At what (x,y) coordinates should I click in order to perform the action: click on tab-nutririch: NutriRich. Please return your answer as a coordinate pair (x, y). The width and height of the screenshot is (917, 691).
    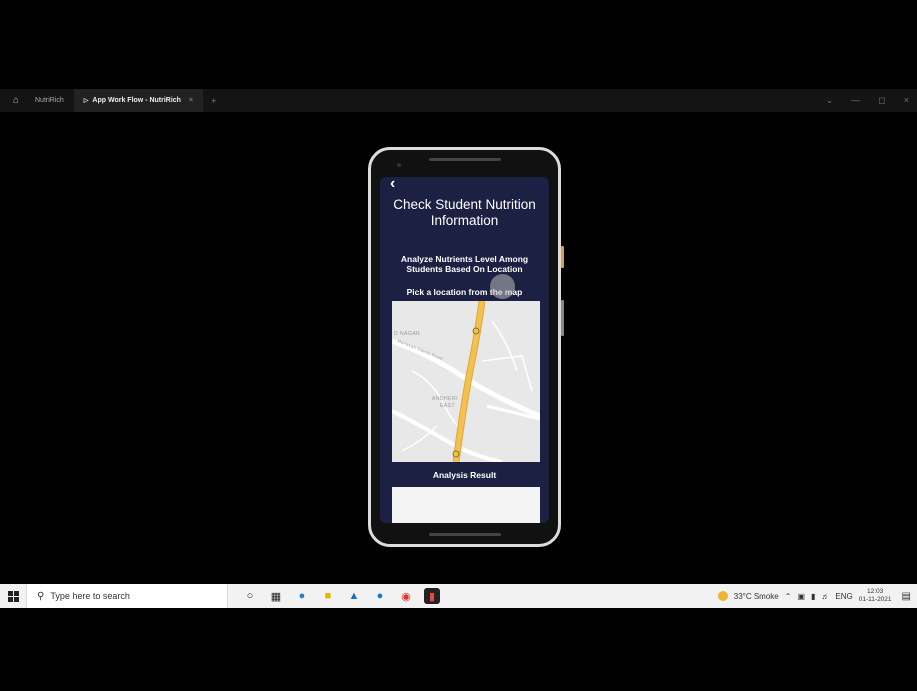
    Looking at the image, I should click on (49, 100).